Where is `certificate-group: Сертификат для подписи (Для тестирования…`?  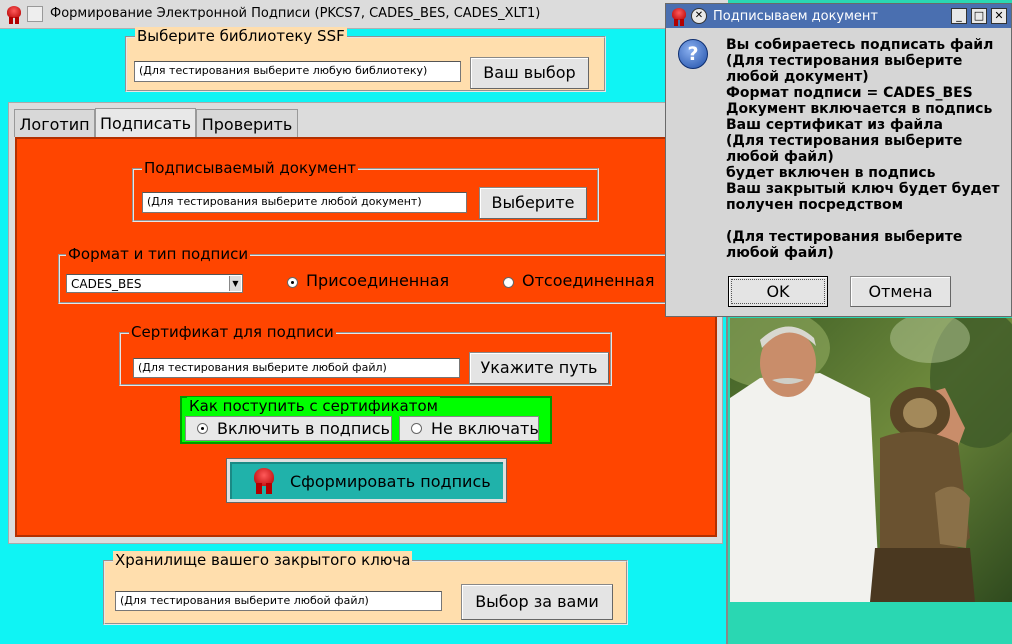 certificate-group: Сертификат для подписи (Для тестирования… is located at coordinates (365, 354).